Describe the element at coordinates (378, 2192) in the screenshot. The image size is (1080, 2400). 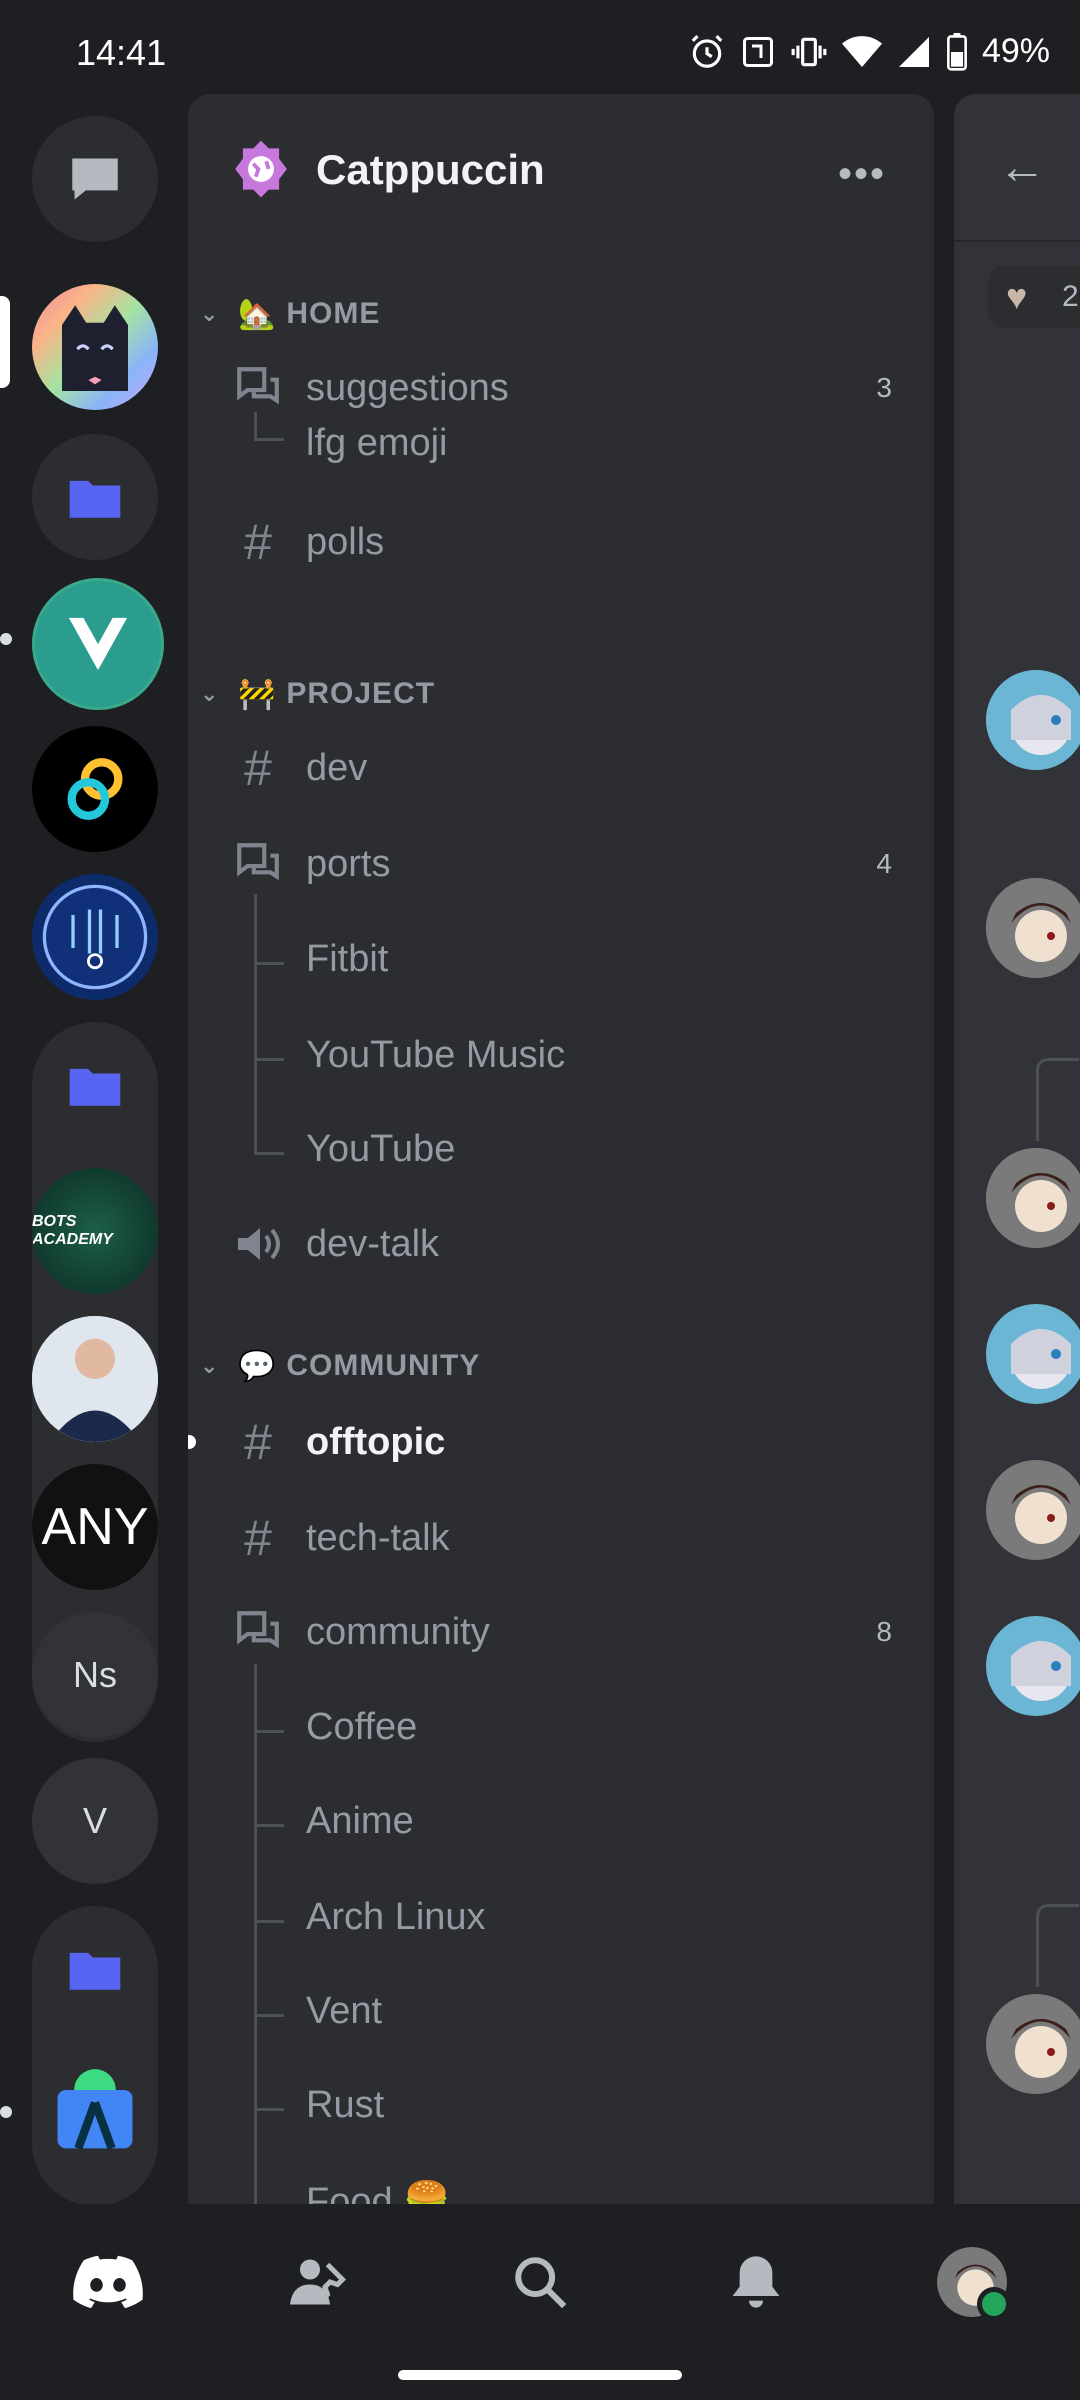
I see `thread-name: Food 🍔` at that location.